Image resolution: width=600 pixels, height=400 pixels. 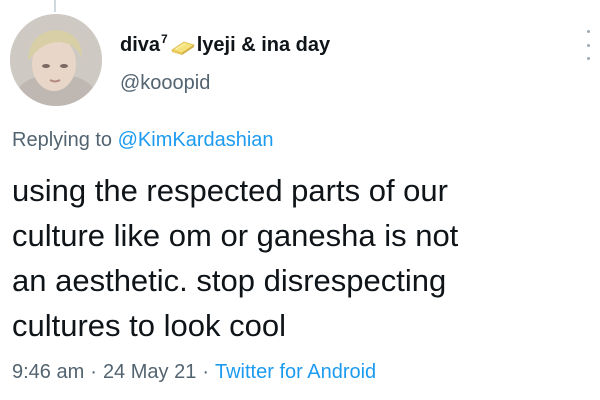 What do you see at coordinates (229, 280) in the screenshot?
I see `tweet-text-line: an aesthetic. stop disrespecting` at bounding box center [229, 280].